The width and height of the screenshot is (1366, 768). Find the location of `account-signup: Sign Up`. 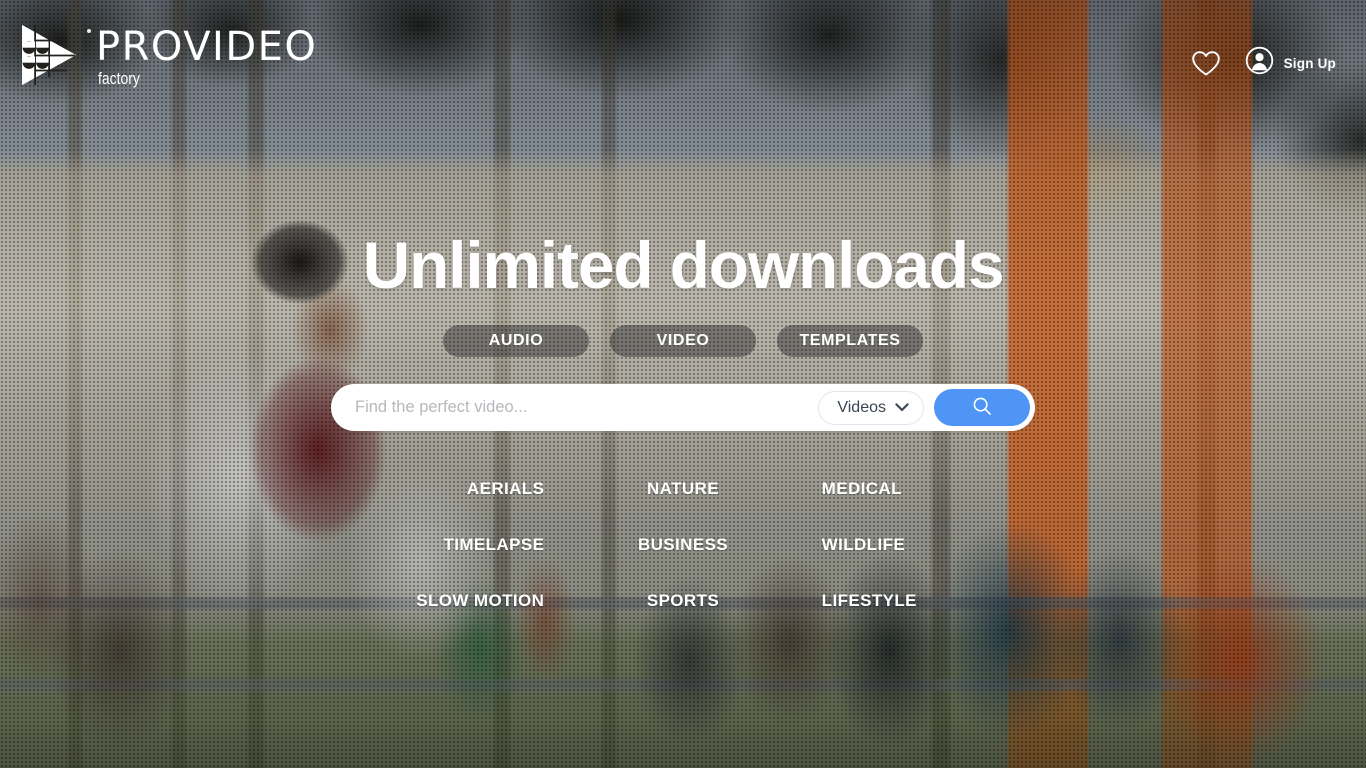

account-signup: Sign Up is located at coordinates (1290, 63).